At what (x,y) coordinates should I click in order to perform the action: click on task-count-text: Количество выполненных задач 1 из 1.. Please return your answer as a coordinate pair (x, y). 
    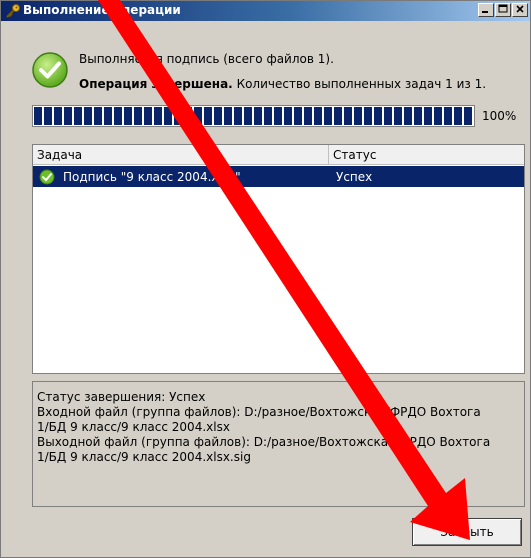
    Looking at the image, I should click on (361, 84).